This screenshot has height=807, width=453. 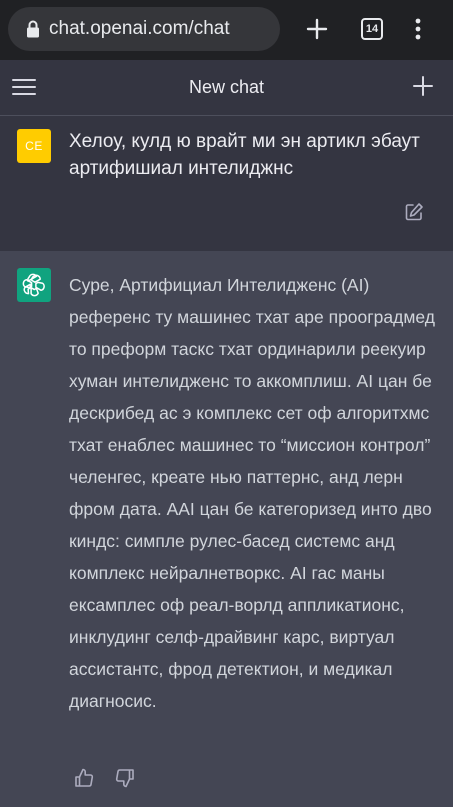 I want to click on new-tab-button, so click(x=317, y=29).